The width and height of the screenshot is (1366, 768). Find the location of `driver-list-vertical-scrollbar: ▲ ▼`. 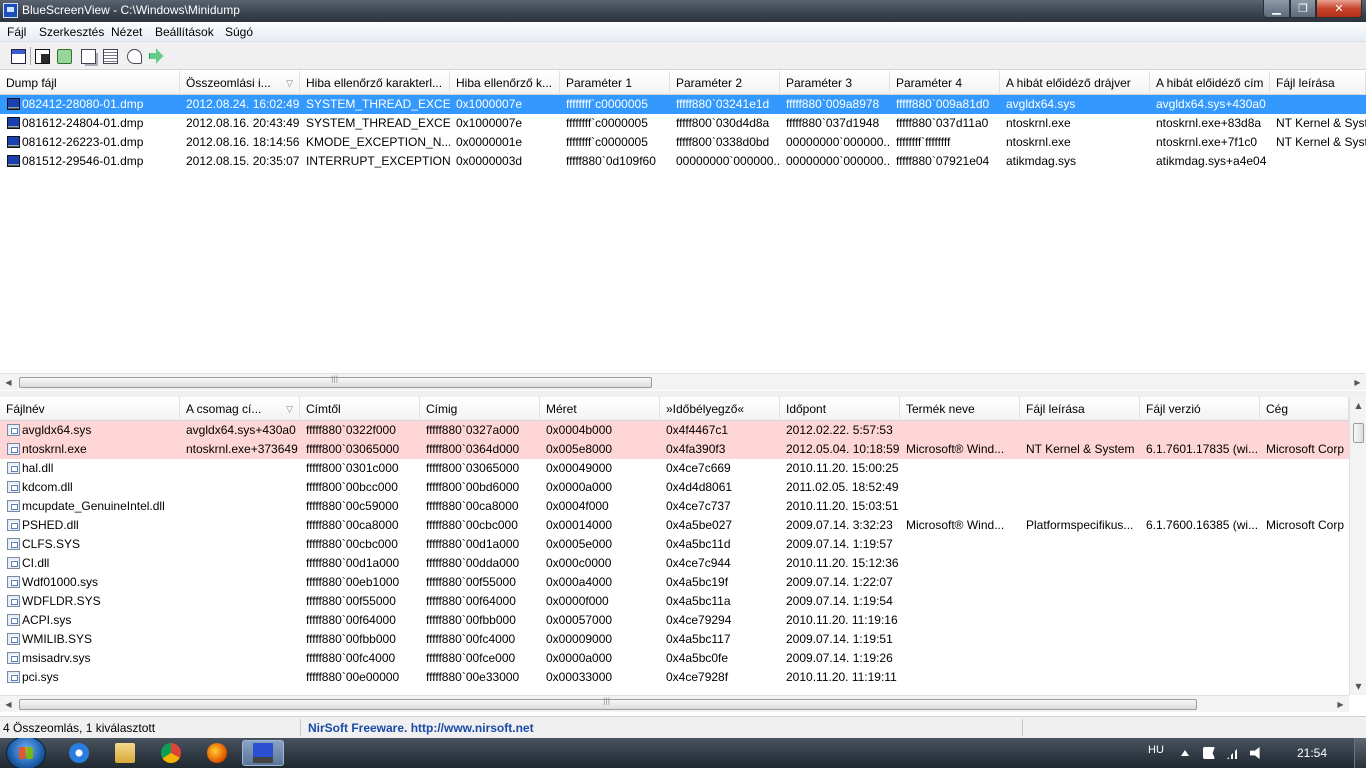

driver-list-vertical-scrollbar: ▲ ▼ is located at coordinates (1357, 546).